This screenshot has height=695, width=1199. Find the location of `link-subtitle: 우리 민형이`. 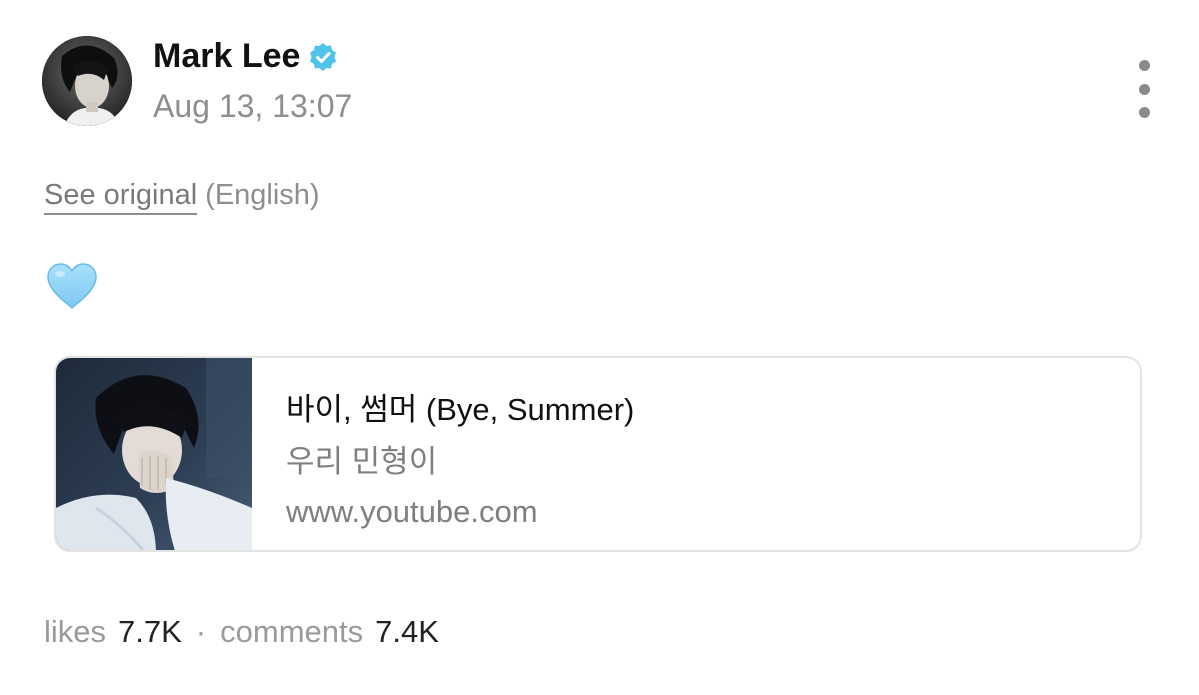

link-subtitle: 우리 민형이 is located at coordinates (362, 461).